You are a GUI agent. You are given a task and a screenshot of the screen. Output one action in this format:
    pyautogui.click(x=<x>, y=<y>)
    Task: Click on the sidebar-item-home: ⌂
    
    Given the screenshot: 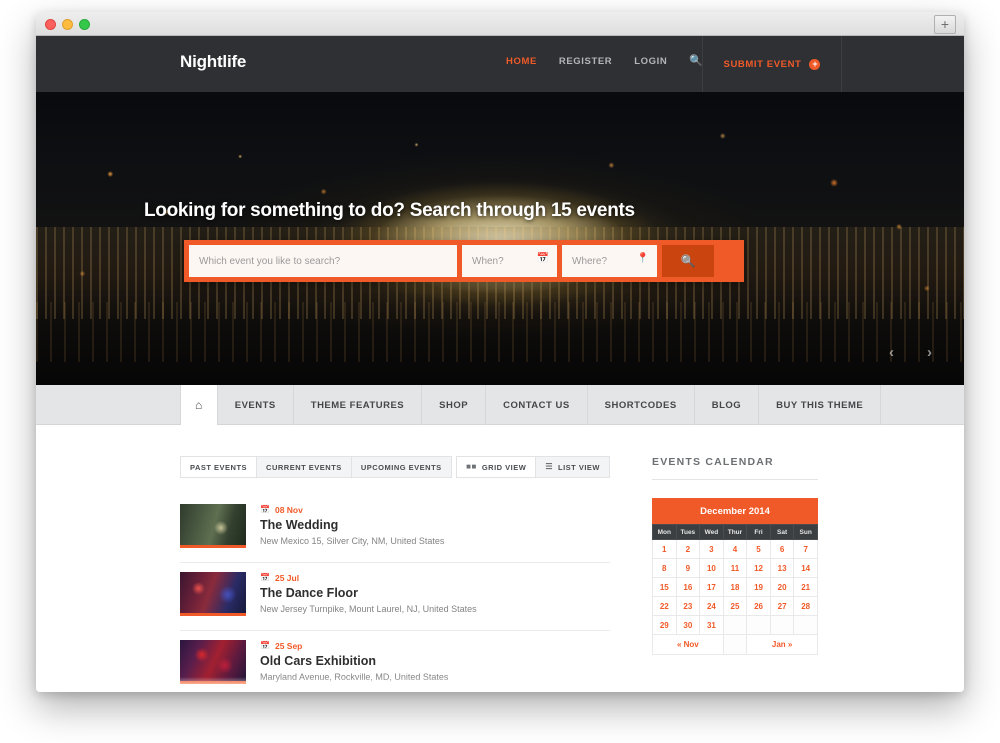 What is the action you would take?
    pyautogui.click(x=199, y=405)
    